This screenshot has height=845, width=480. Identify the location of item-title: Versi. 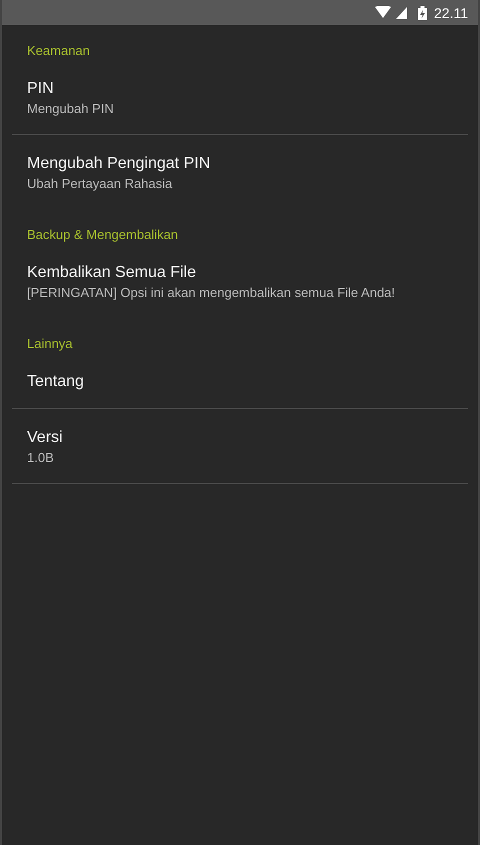
(45, 438).